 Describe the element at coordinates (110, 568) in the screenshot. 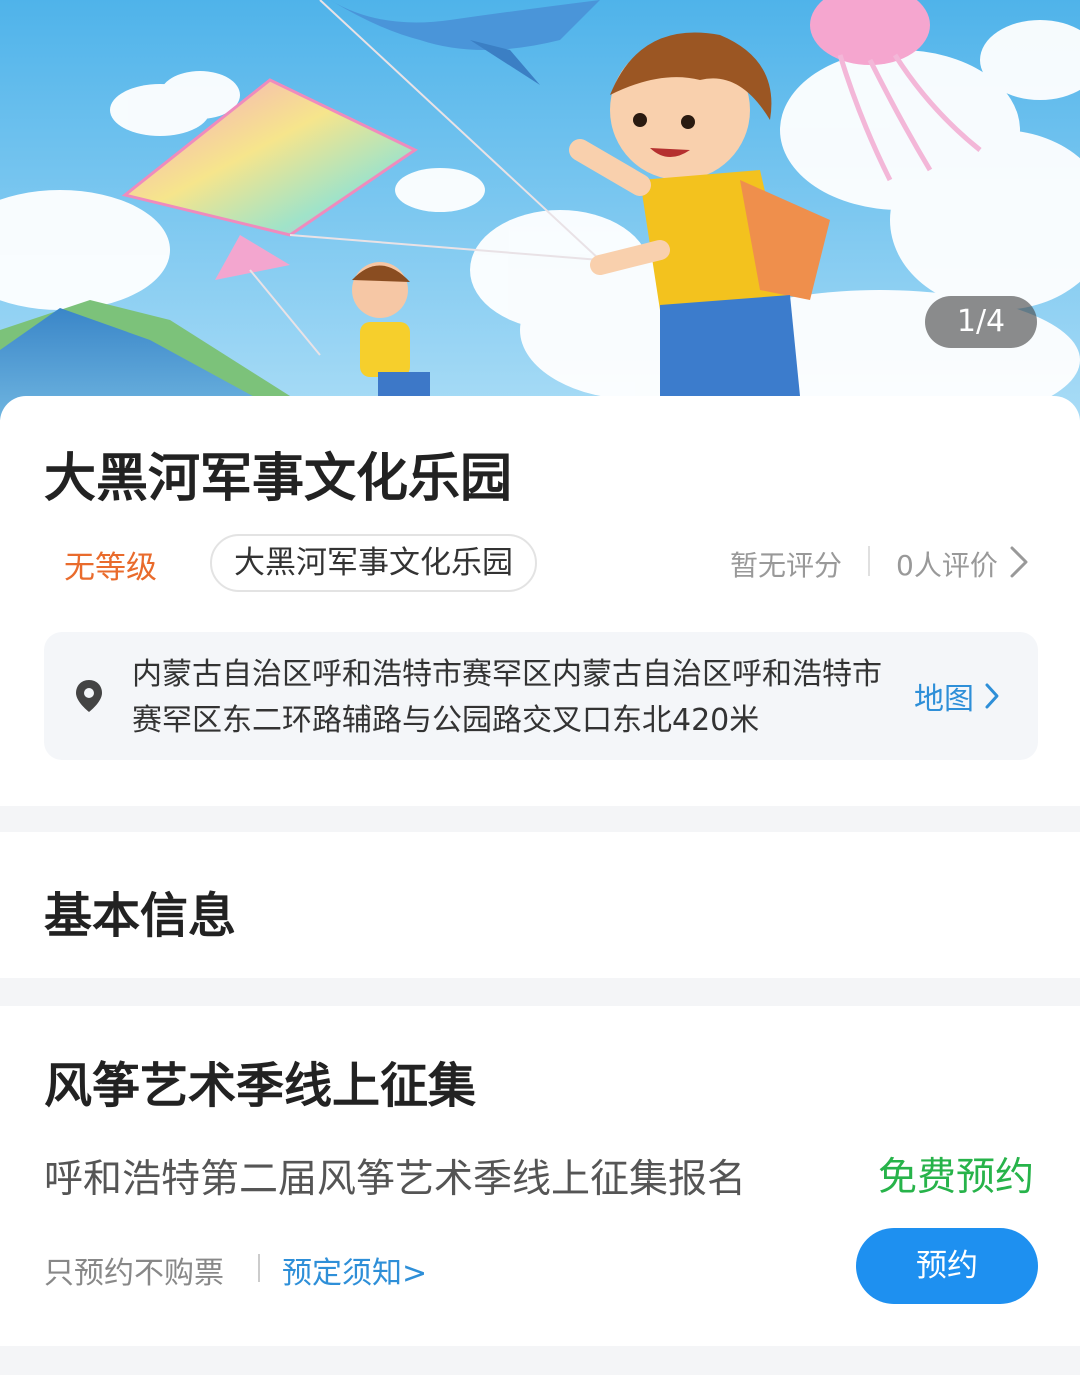

I see `level-badge: 无等级` at that location.